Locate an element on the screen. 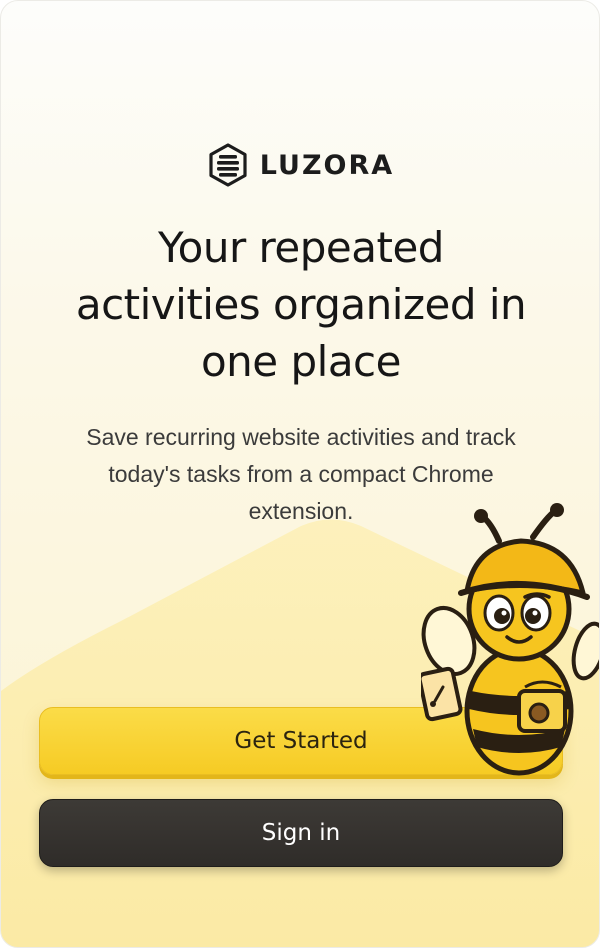  brand-header: LUZORA is located at coordinates (300, 165).